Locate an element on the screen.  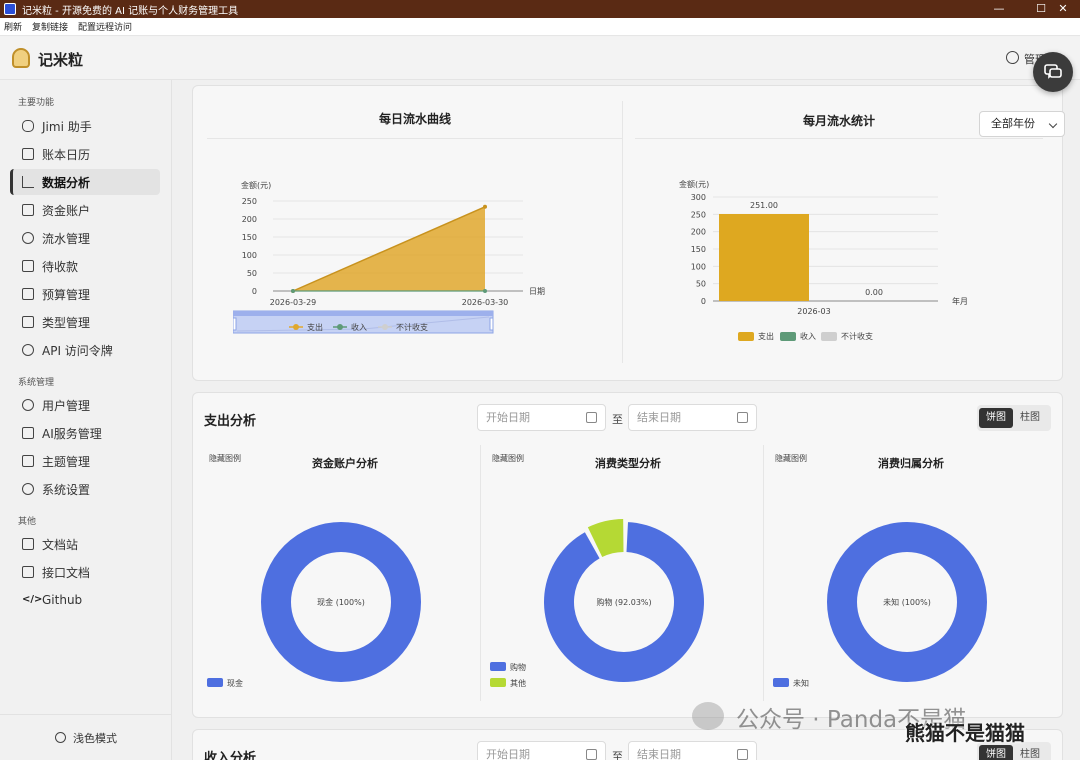
sidebar-item-analytics: 数据分析 is located at coordinates (85, 182).